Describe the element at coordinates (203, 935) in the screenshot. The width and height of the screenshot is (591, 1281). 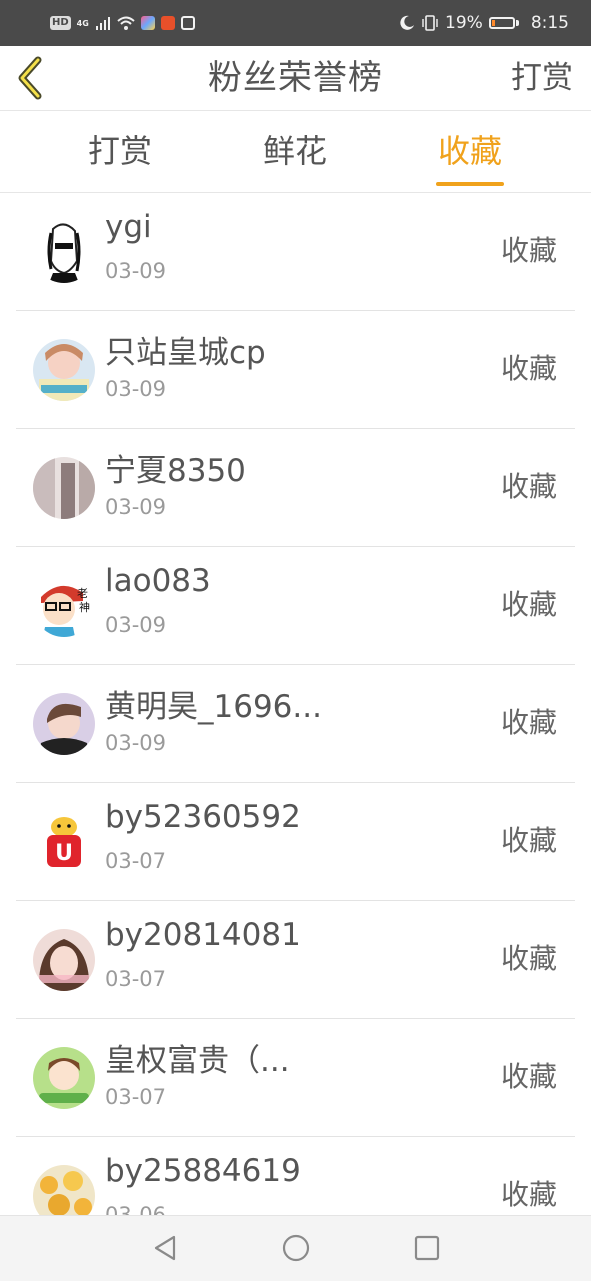
I see `username: by20814081` at that location.